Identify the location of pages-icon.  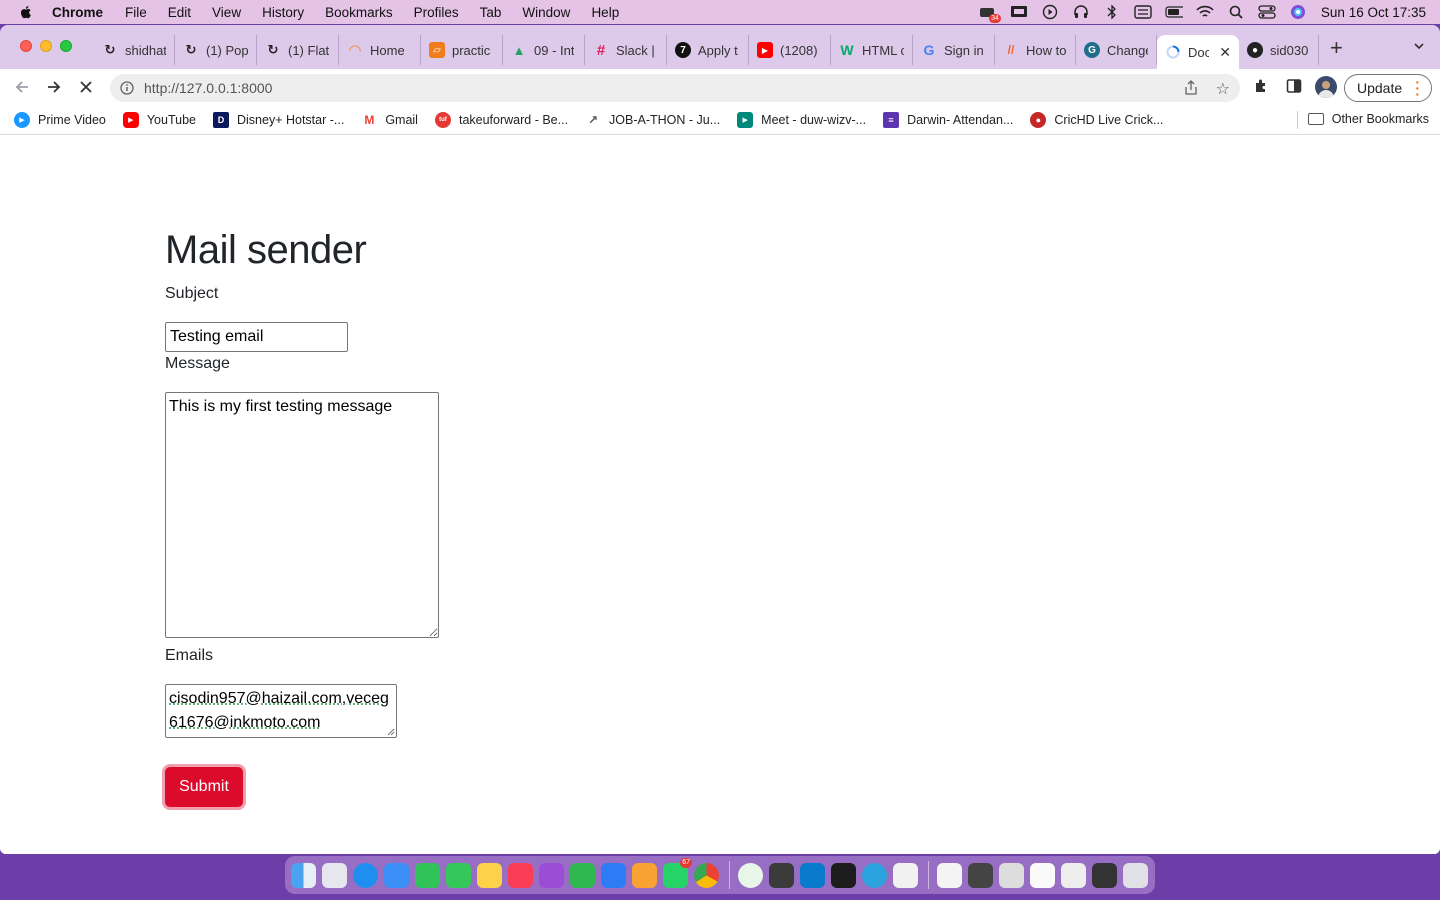
(644, 875).